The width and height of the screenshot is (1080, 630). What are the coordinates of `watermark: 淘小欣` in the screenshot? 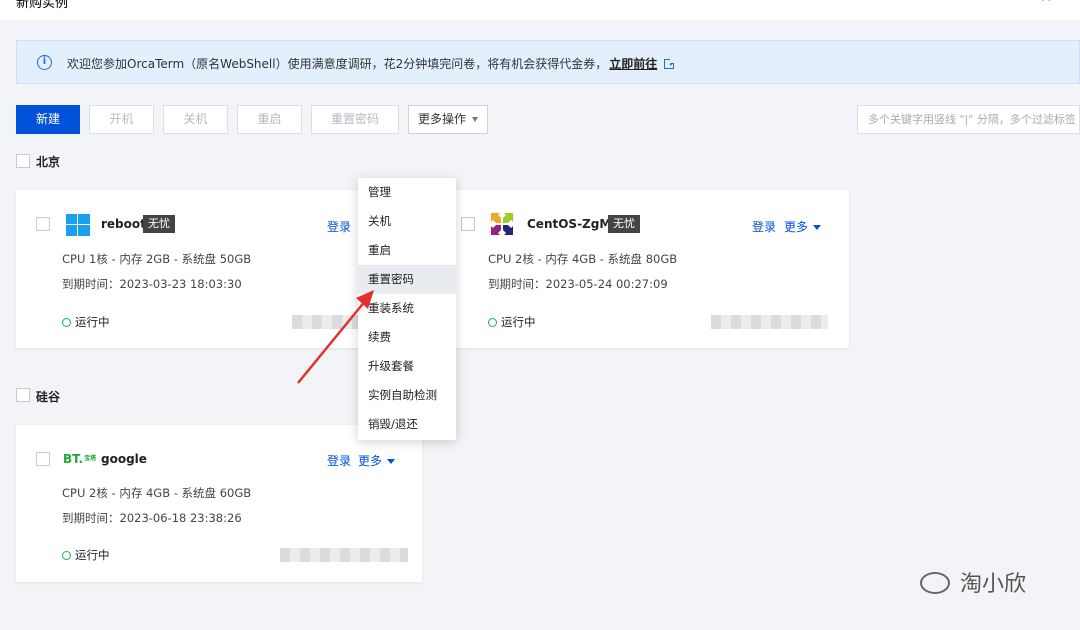 It's located at (973, 582).